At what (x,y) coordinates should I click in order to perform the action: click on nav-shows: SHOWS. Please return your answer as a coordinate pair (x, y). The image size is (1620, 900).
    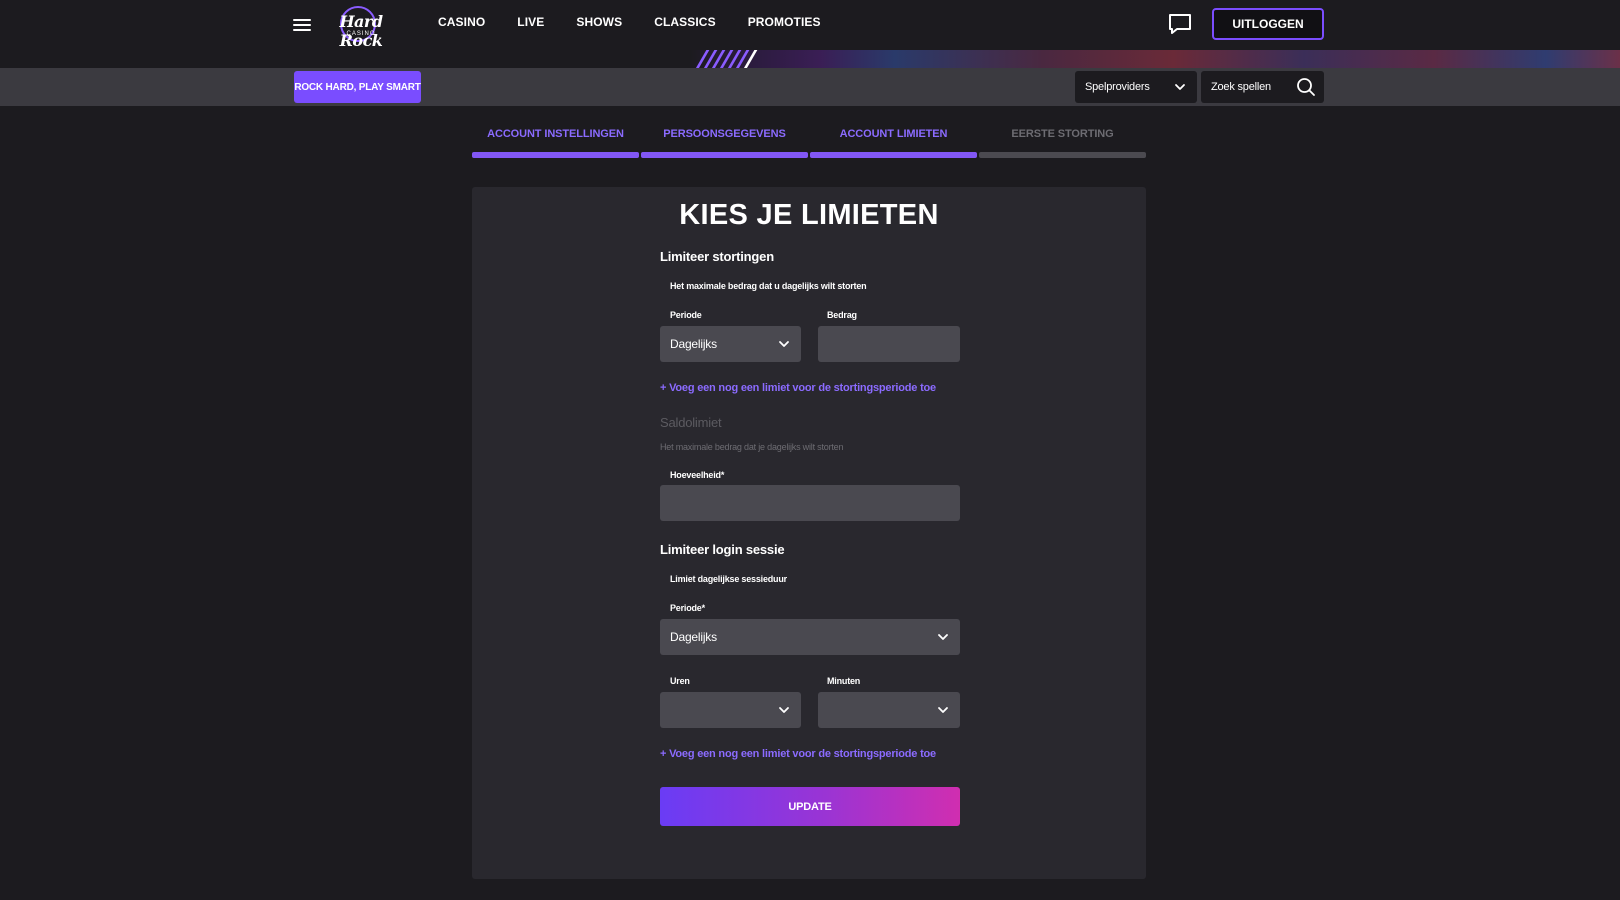
    Looking at the image, I should click on (599, 22).